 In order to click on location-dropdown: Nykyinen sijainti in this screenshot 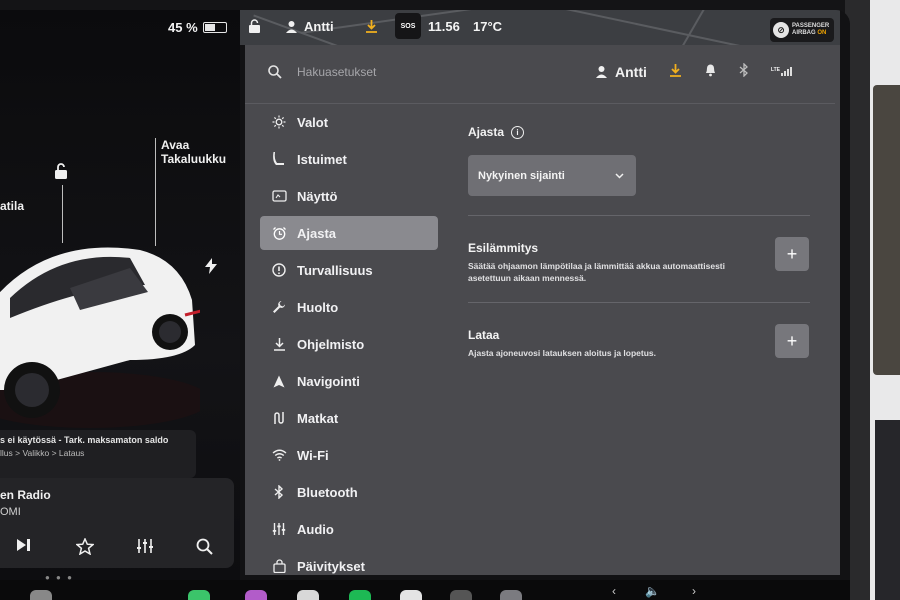, I will do `click(552, 175)`.